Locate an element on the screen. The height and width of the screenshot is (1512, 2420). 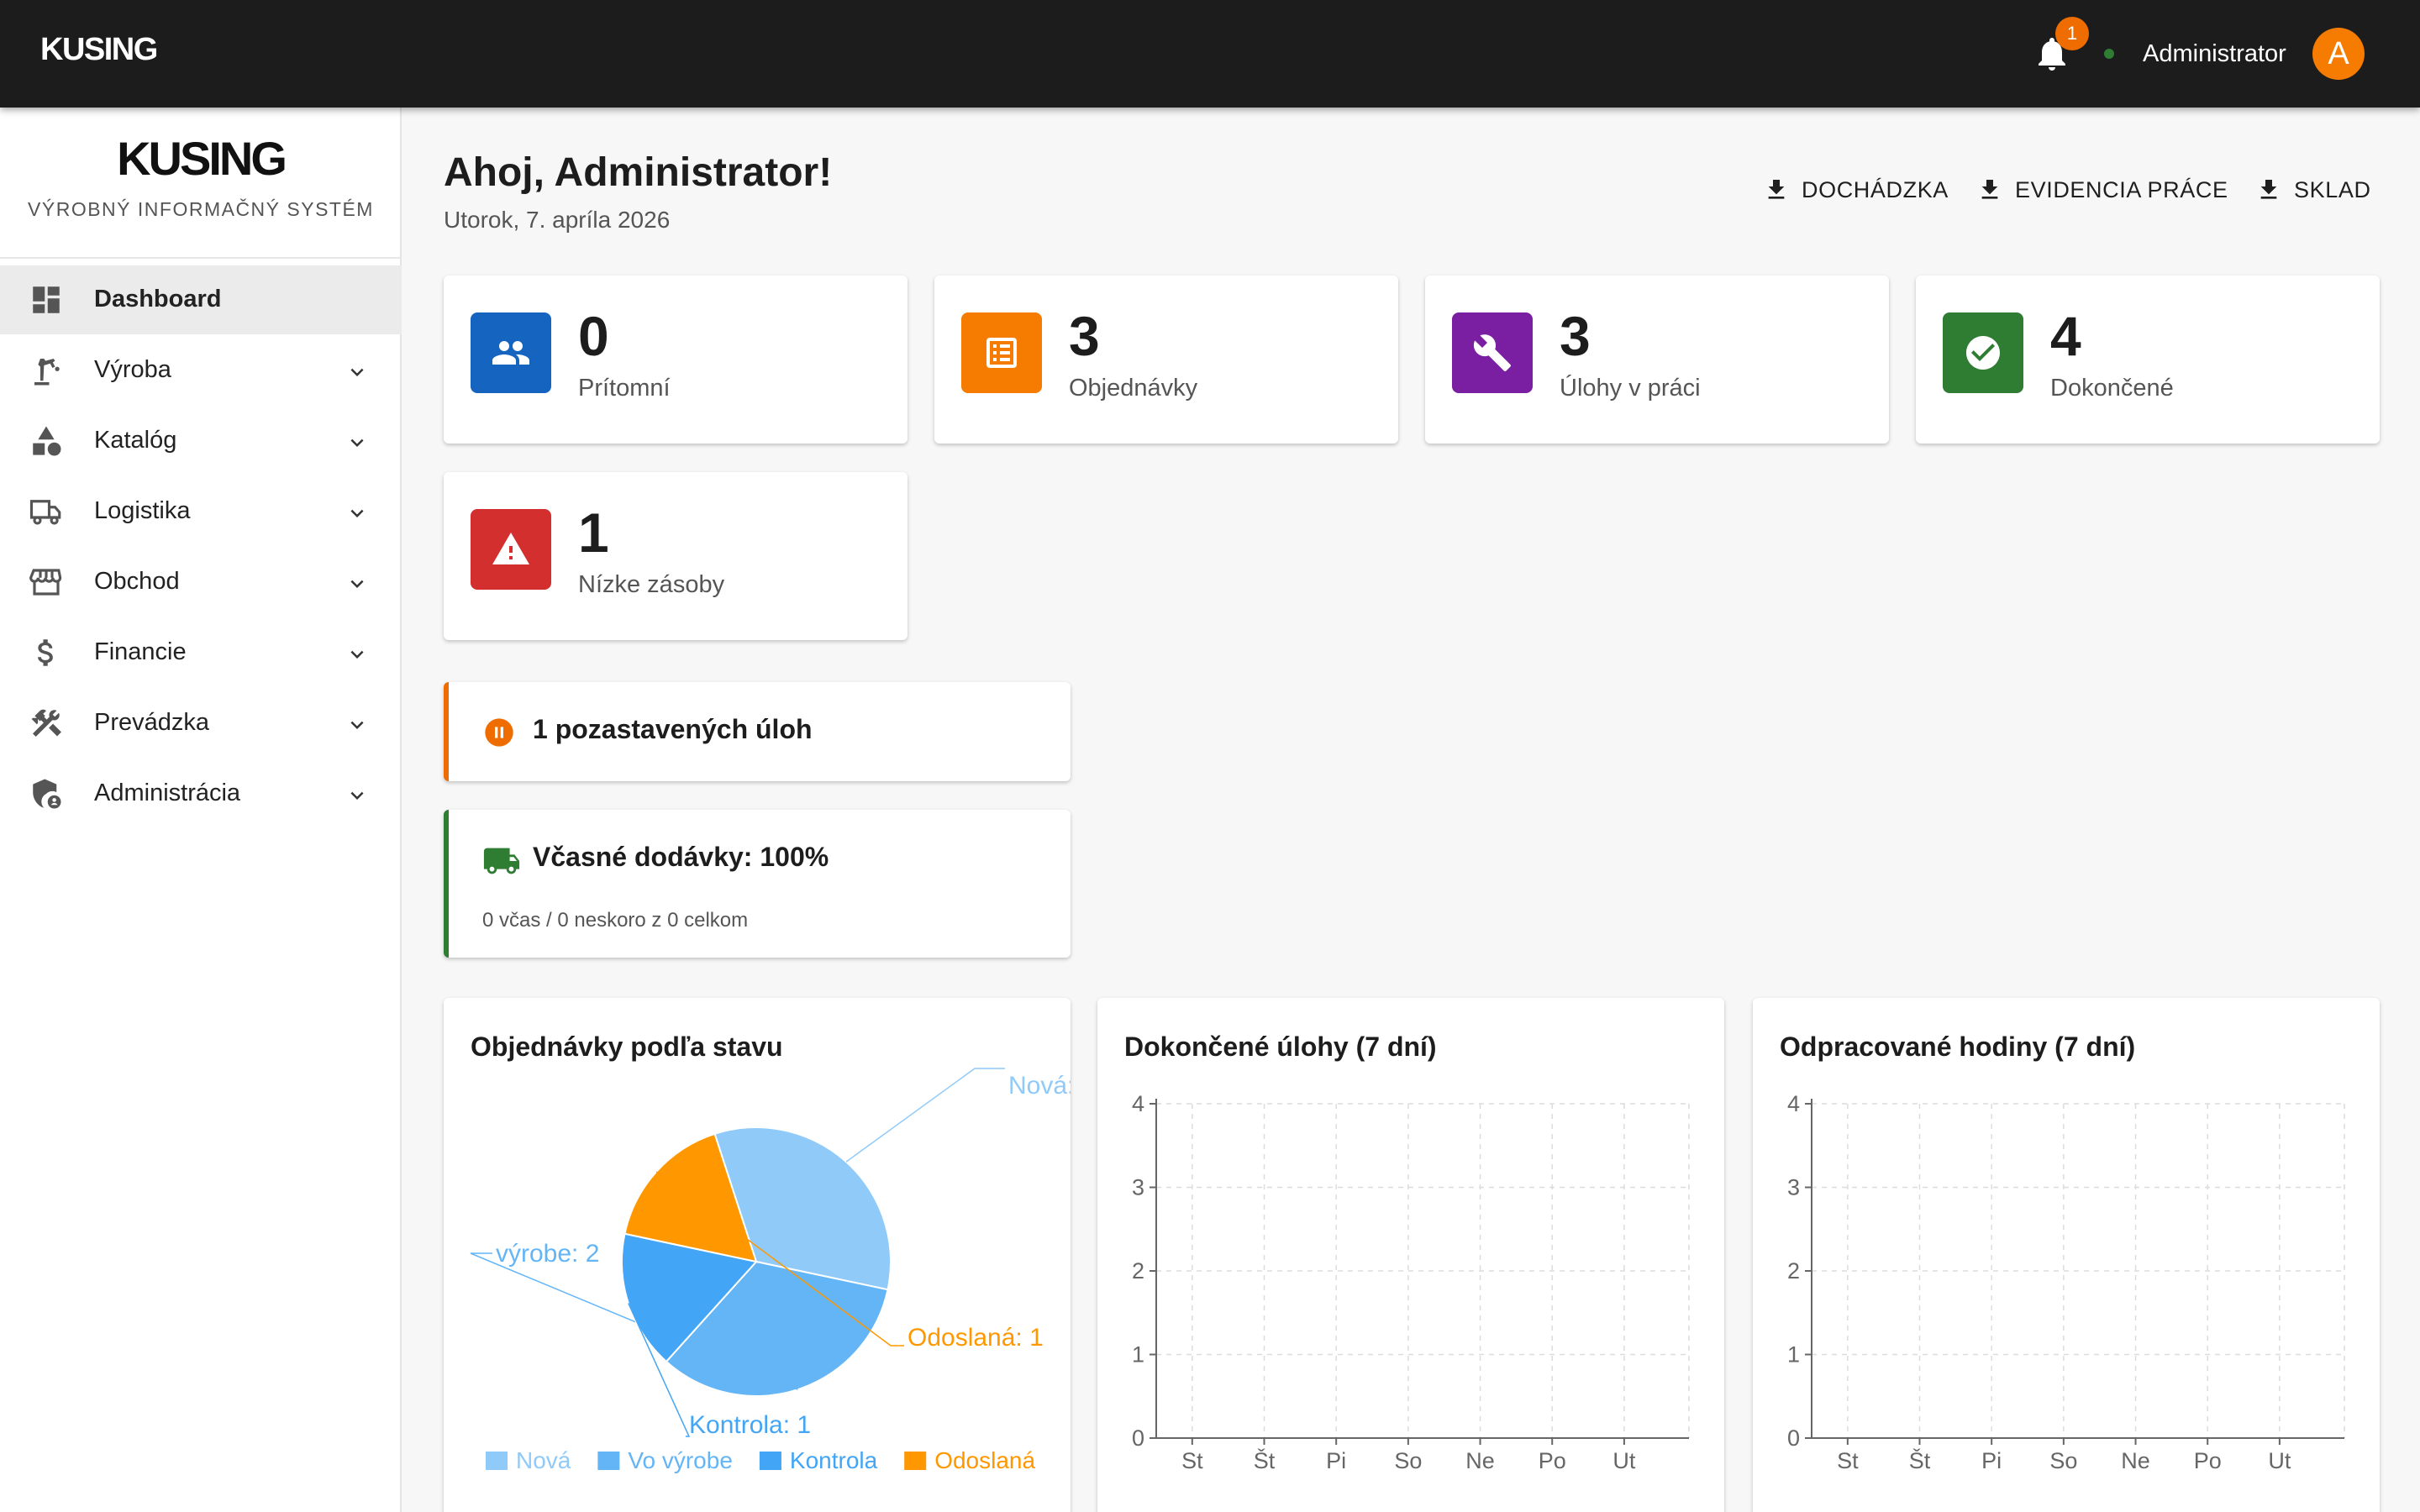
legend-label: Odoslaná is located at coordinates (985, 1460).